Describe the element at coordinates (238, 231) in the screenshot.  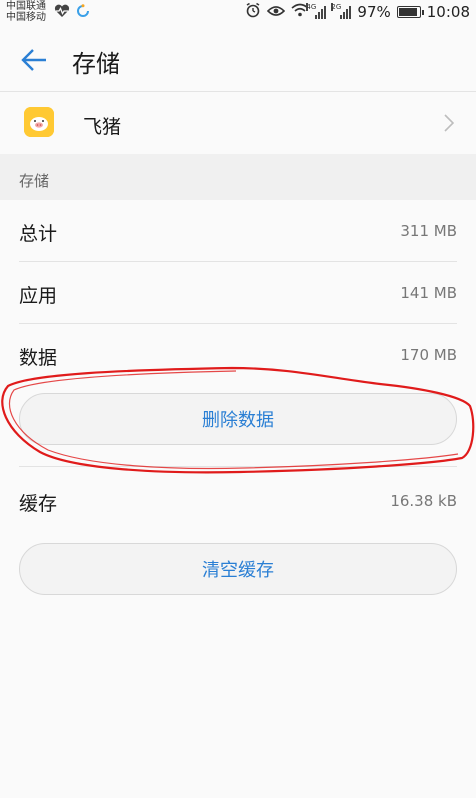
I see `total-row: 总计 311 MB` at that location.